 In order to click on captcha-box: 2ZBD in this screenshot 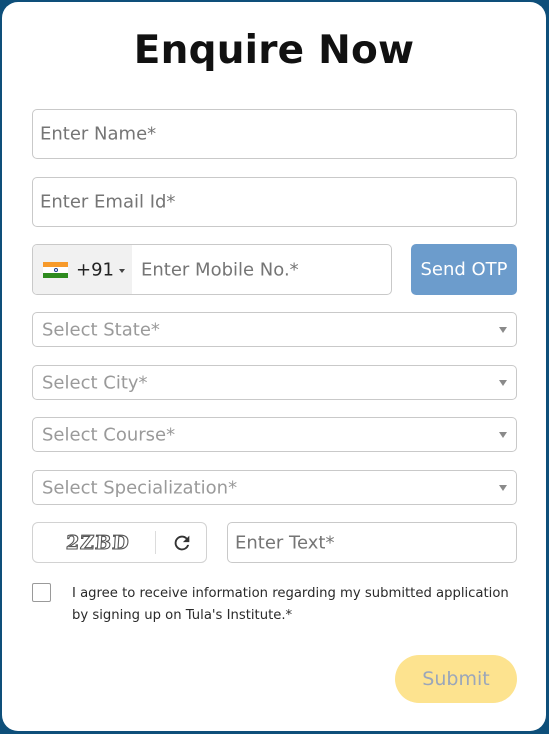, I will do `click(119, 542)`.